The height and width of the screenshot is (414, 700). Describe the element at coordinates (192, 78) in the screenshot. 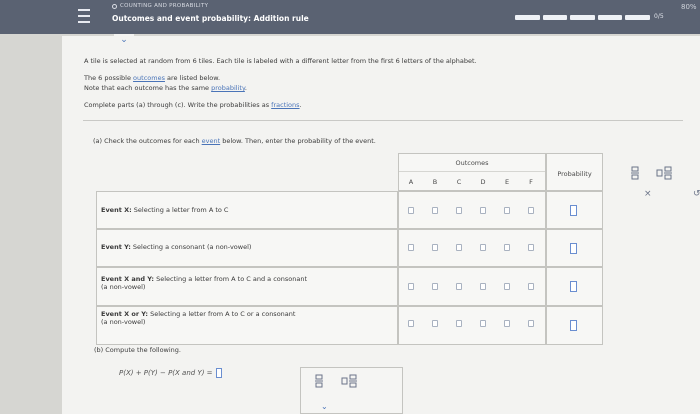

I see `text-fragment: are listed below.` at that location.